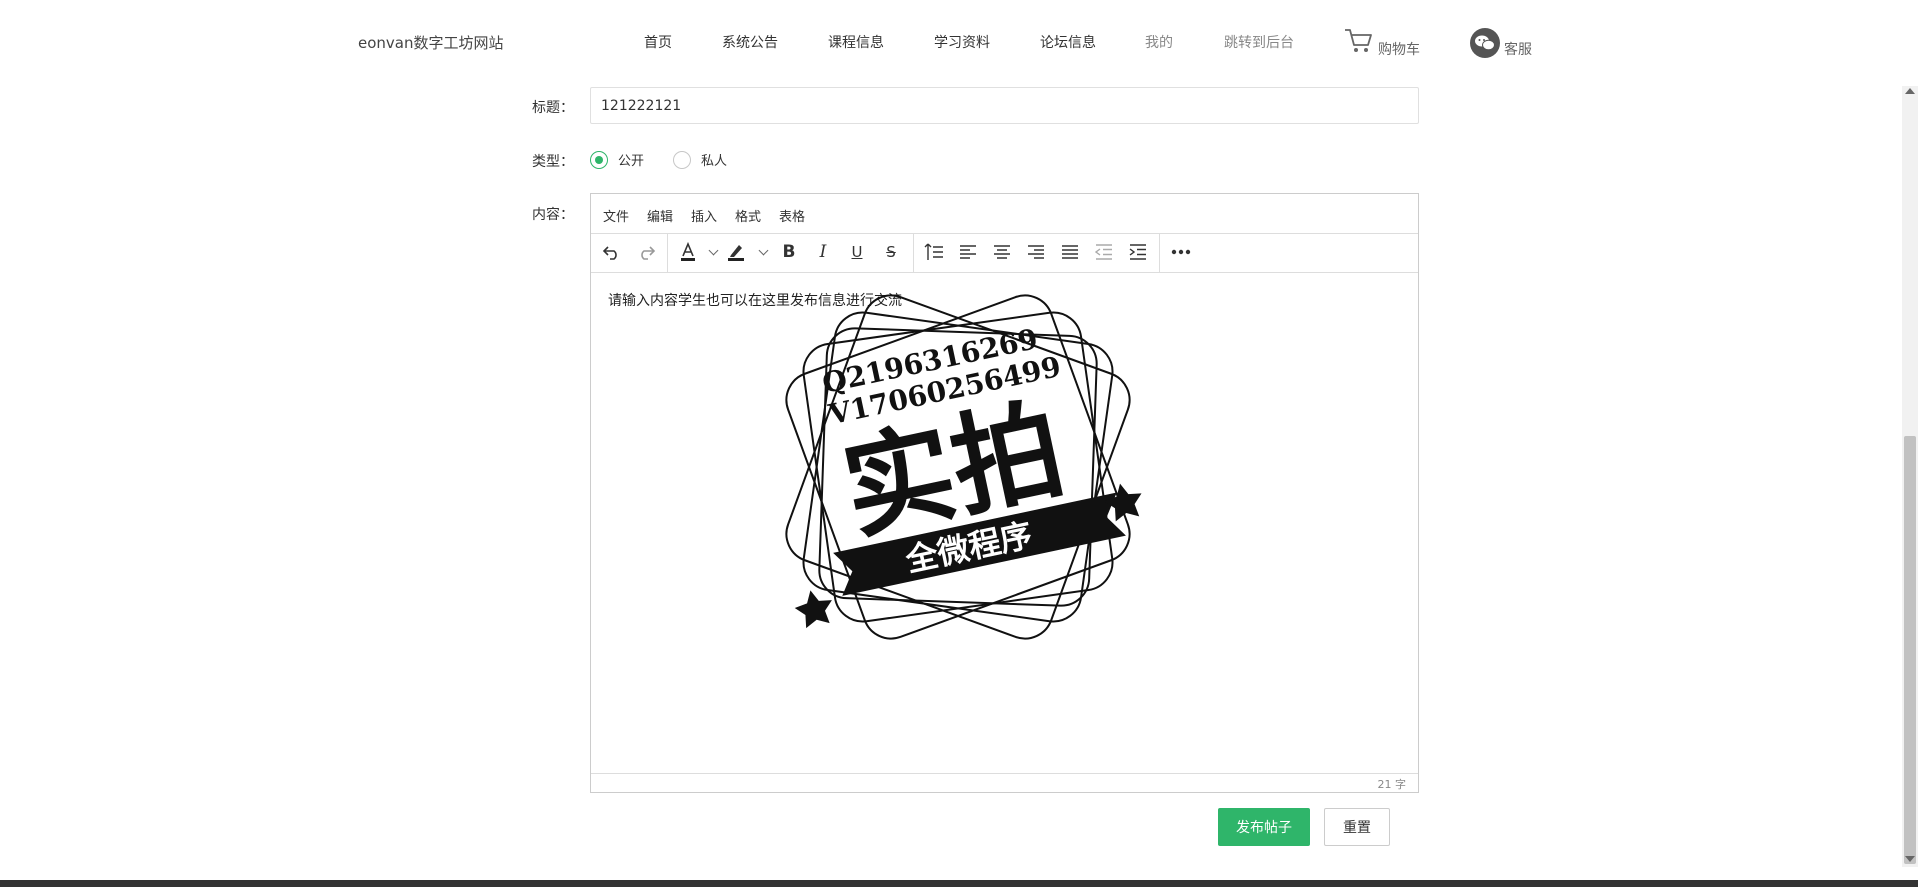 The height and width of the screenshot is (887, 1918). I want to click on title-input, so click(1004, 105).